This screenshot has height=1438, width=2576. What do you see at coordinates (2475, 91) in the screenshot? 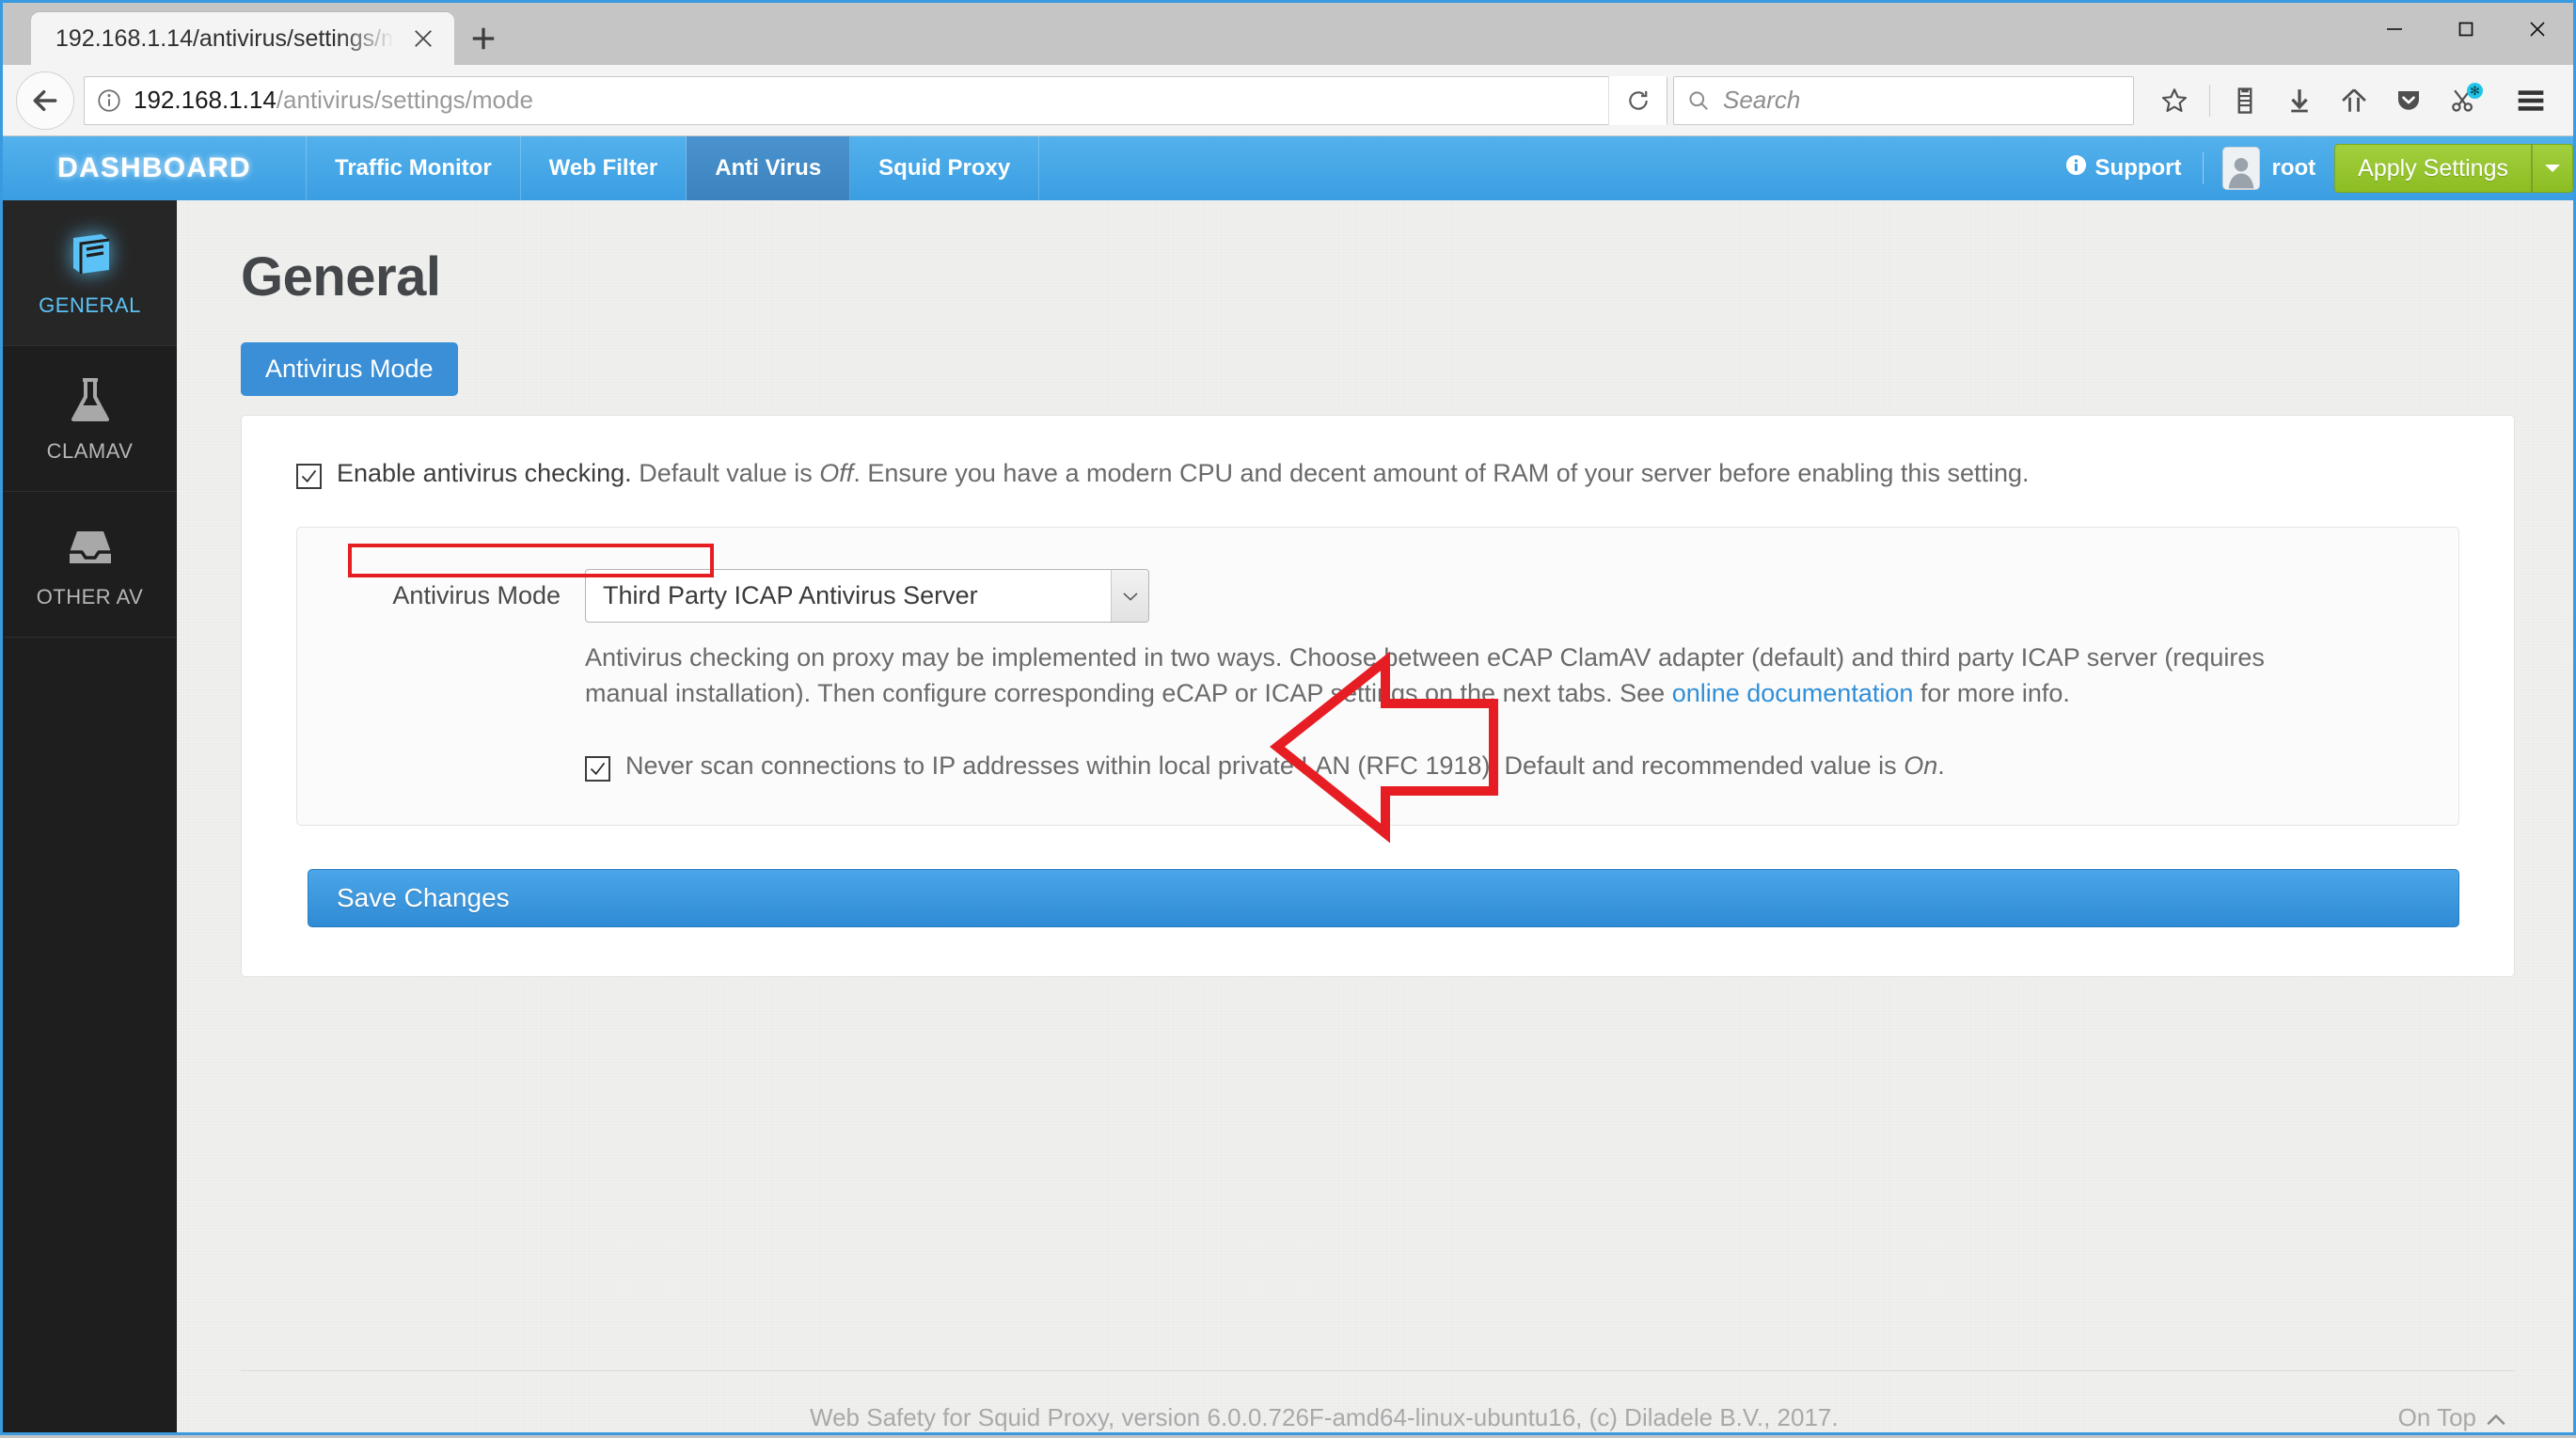
I see `screenshot-badge: ✻` at bounding box center [2475, 91].